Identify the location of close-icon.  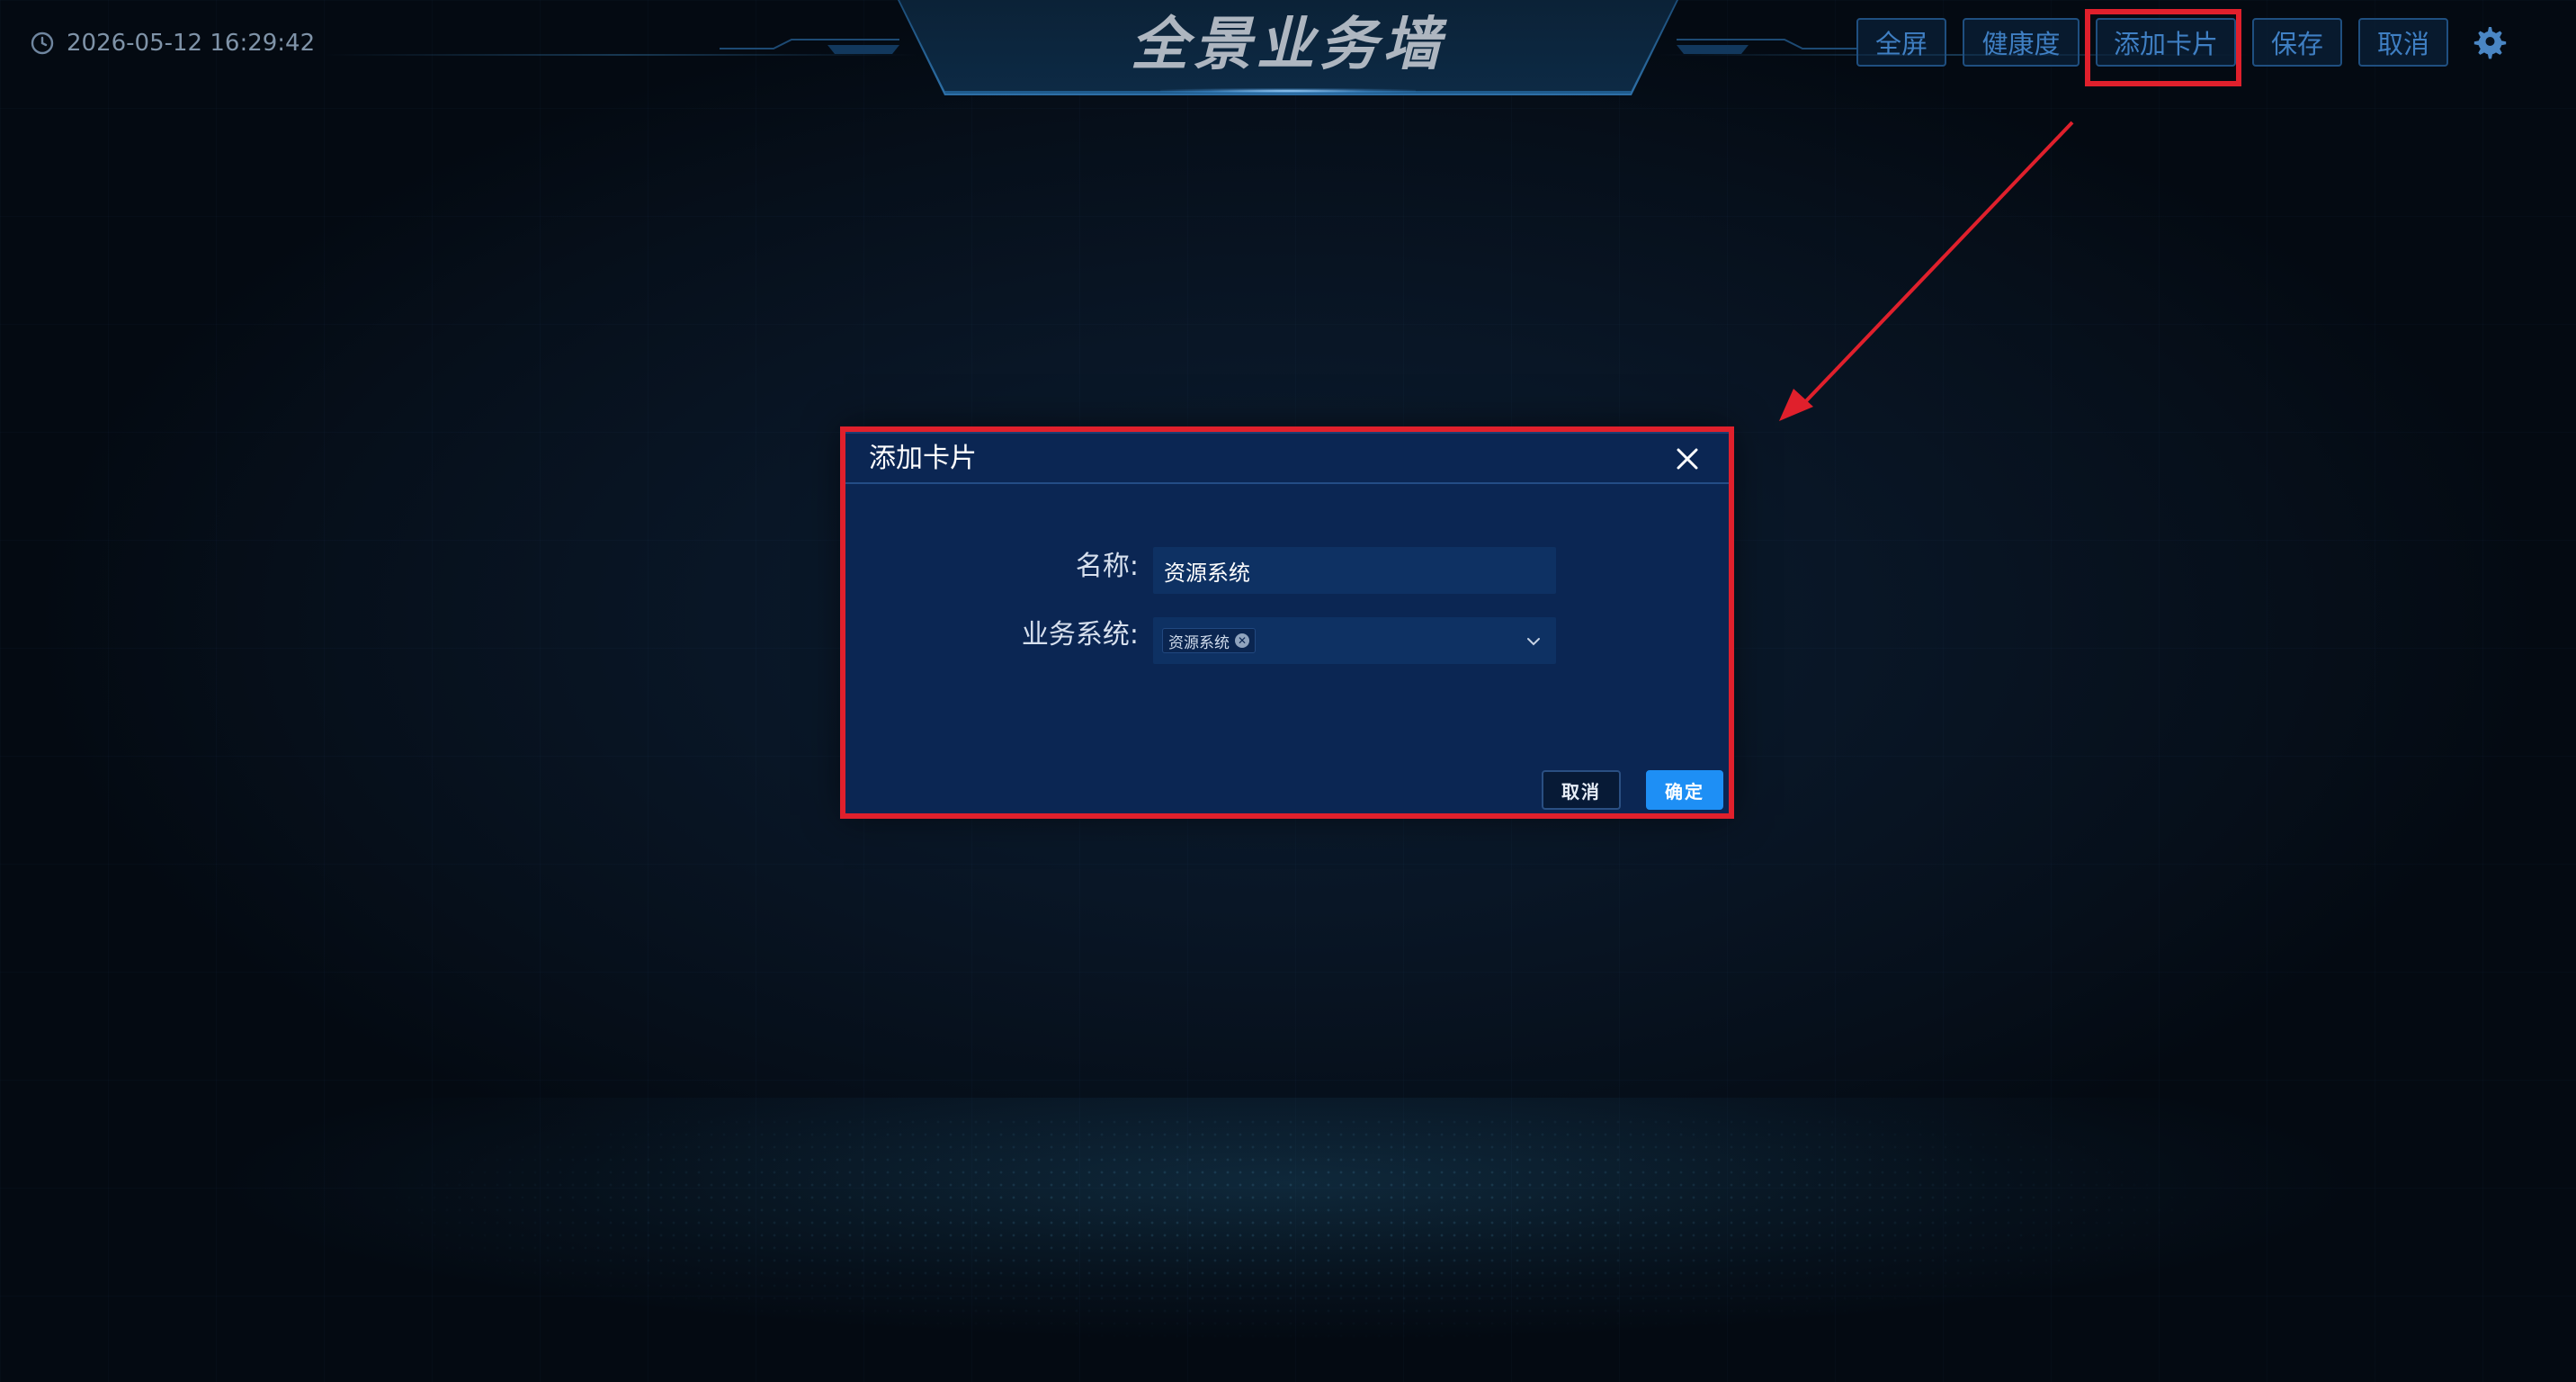
(1687, 459).